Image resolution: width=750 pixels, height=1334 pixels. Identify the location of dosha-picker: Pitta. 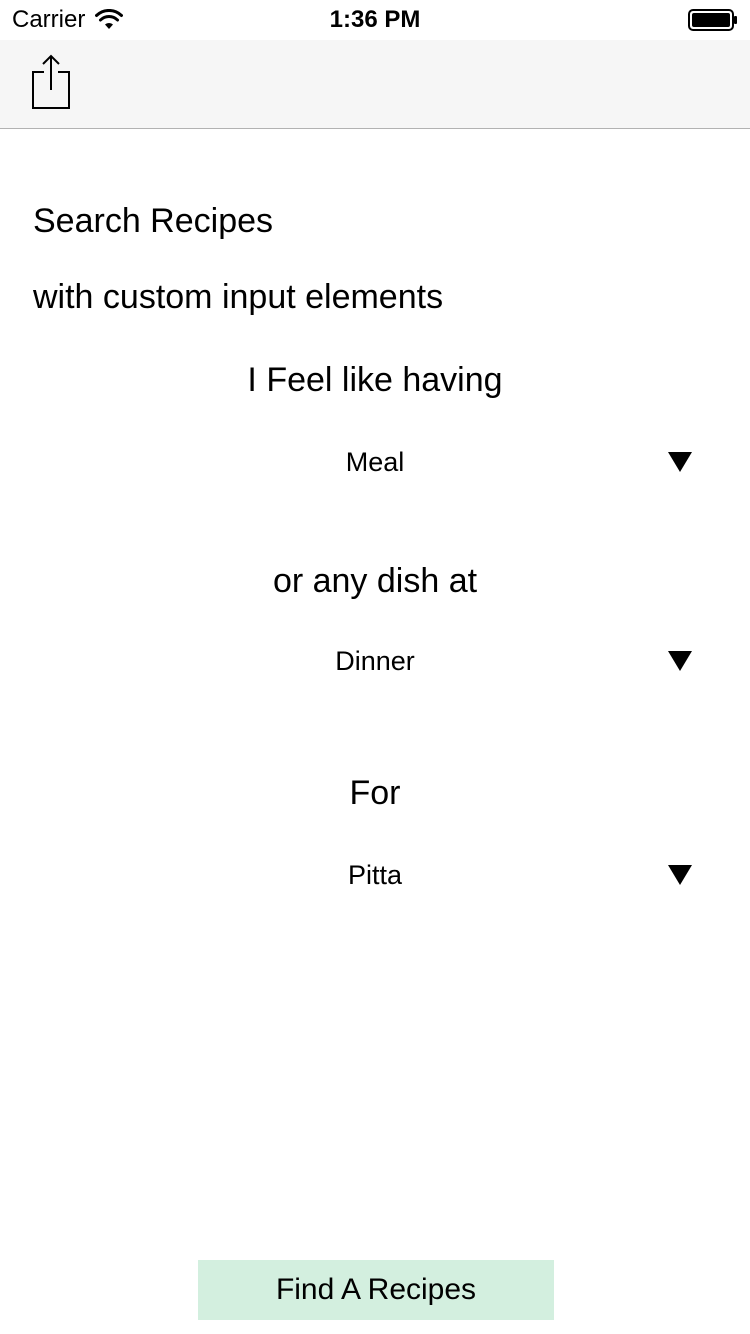
(375, 875).